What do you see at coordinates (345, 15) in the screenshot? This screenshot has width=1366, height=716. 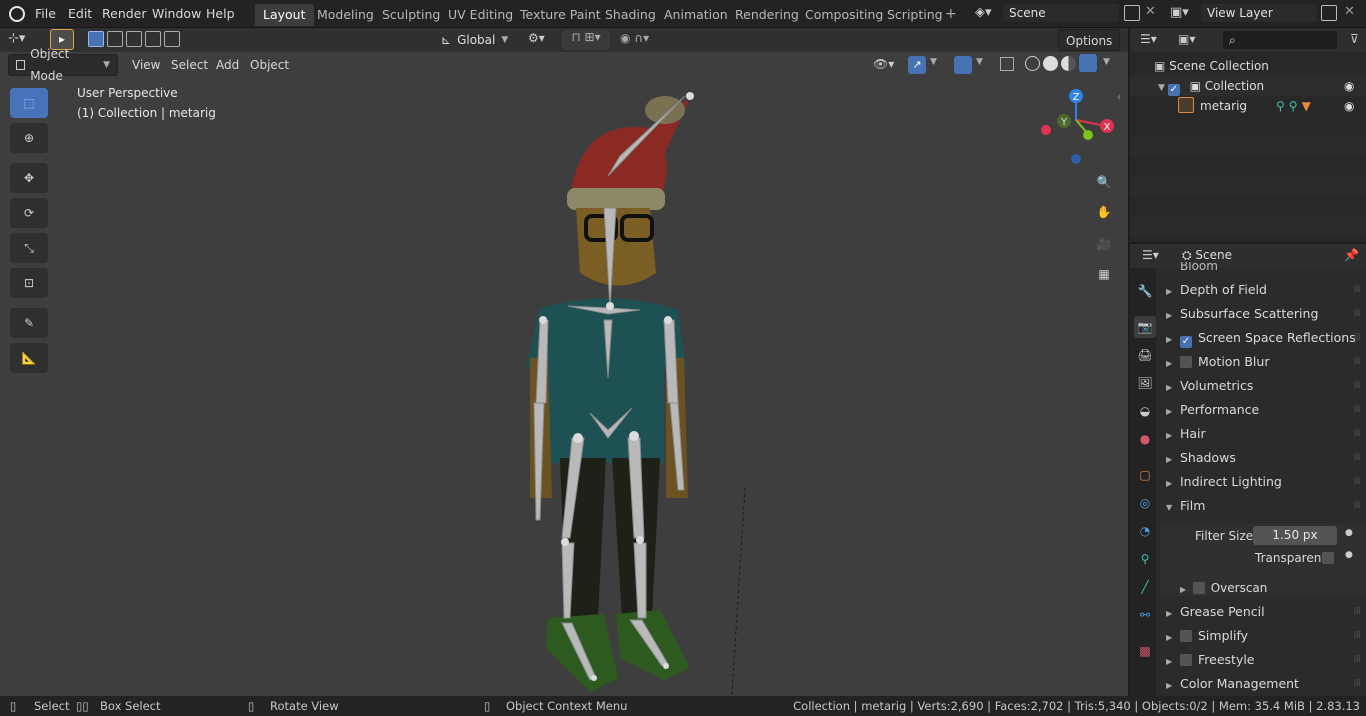 I see `tab-modeling: Modeling` at bounding box center [345, 15].